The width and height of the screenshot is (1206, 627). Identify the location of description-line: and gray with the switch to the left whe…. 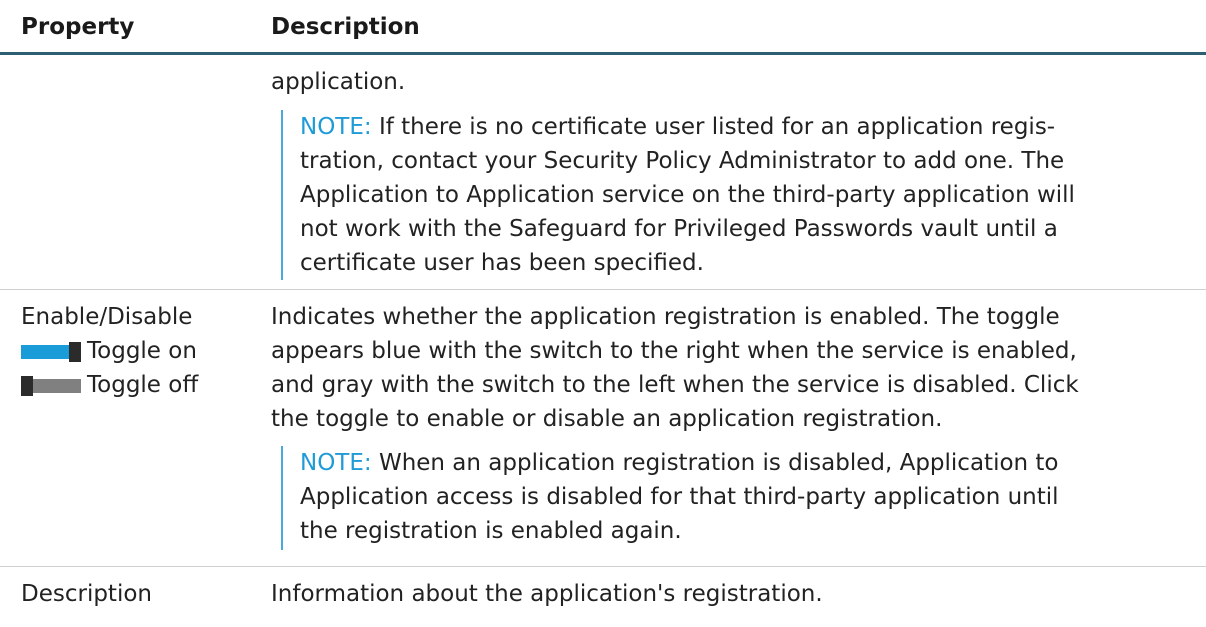
(675, 385).